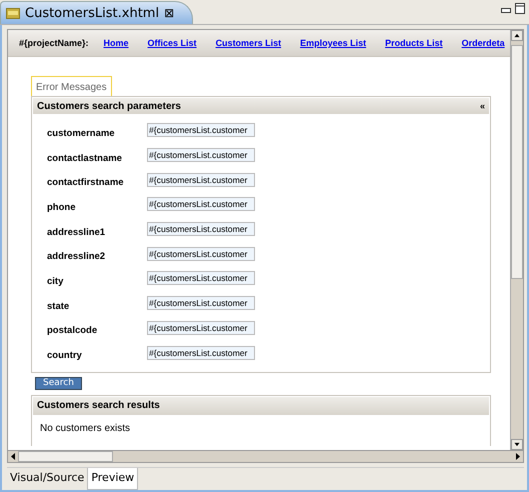 The height and width of the screenshot is (492, 529). I want to click on nav-link: Employees List, so click(333, 43).